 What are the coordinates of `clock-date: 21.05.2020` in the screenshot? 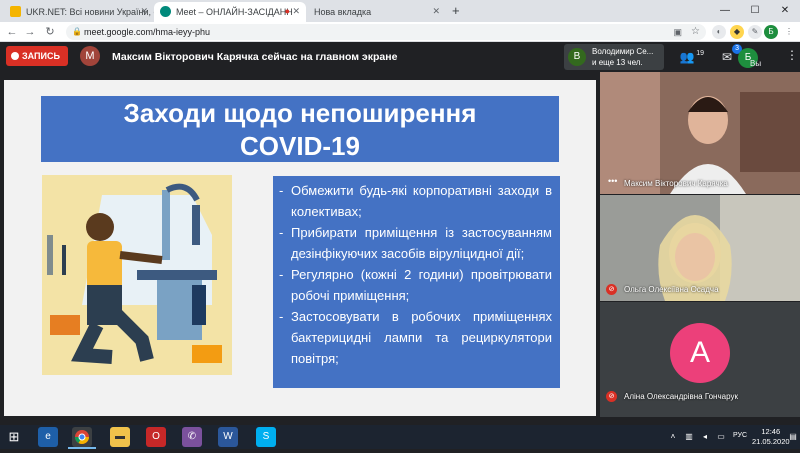 It's located at (771, 441).